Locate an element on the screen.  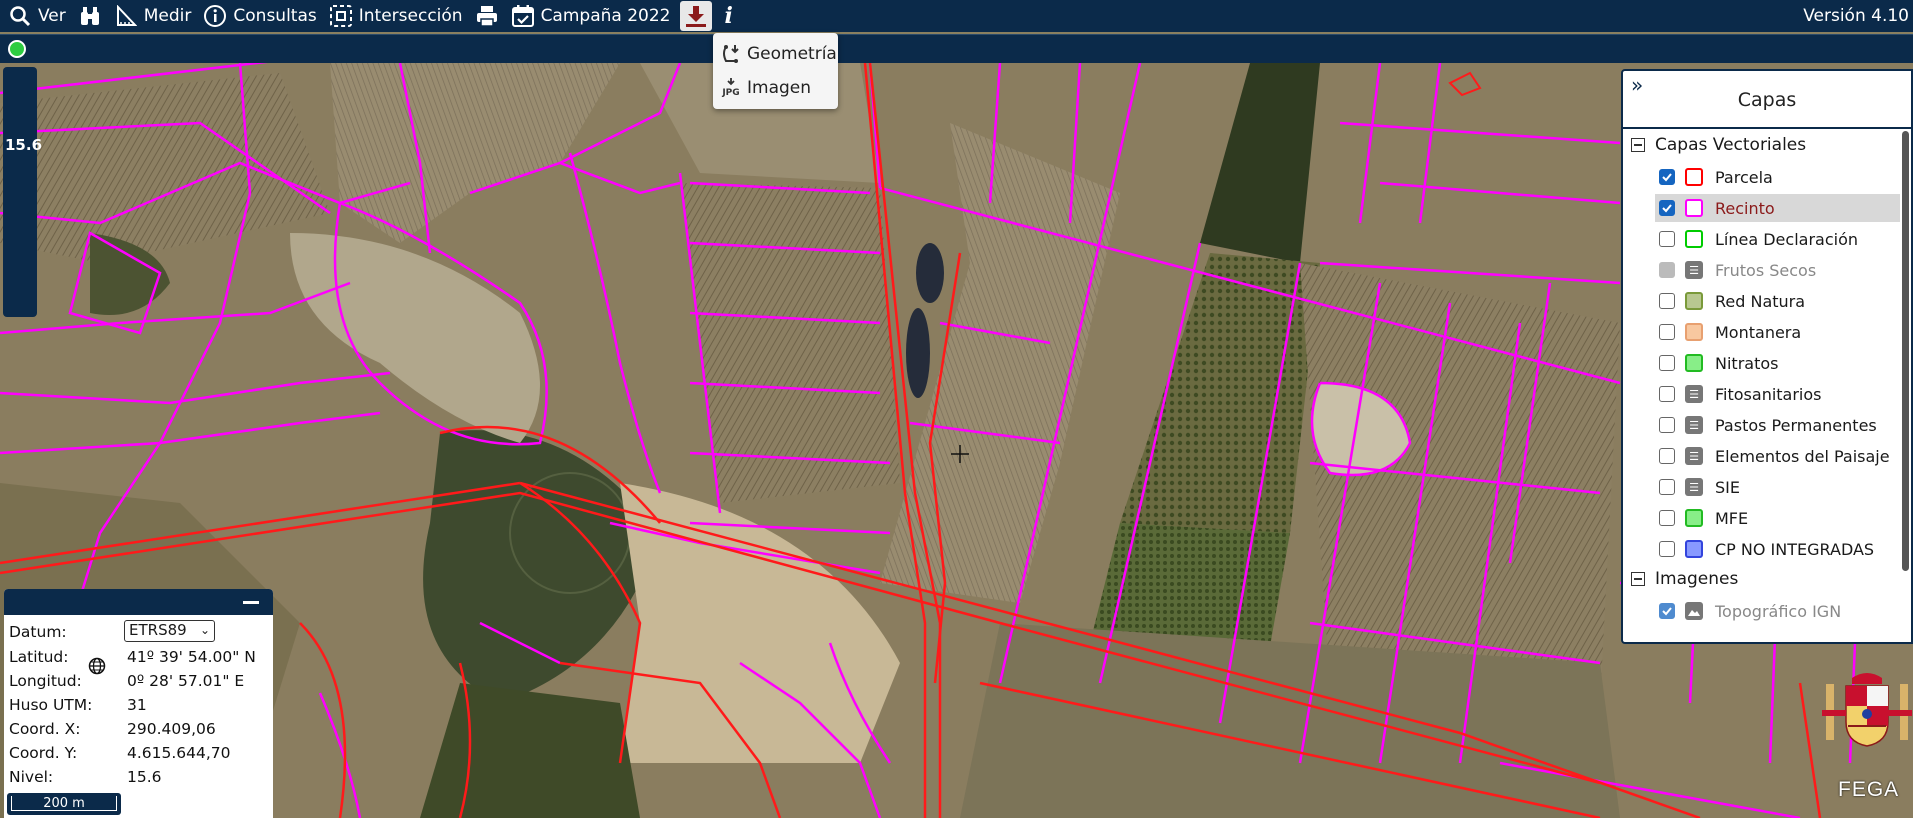
scale-label: 200 m is located at coordinates (64, 803).